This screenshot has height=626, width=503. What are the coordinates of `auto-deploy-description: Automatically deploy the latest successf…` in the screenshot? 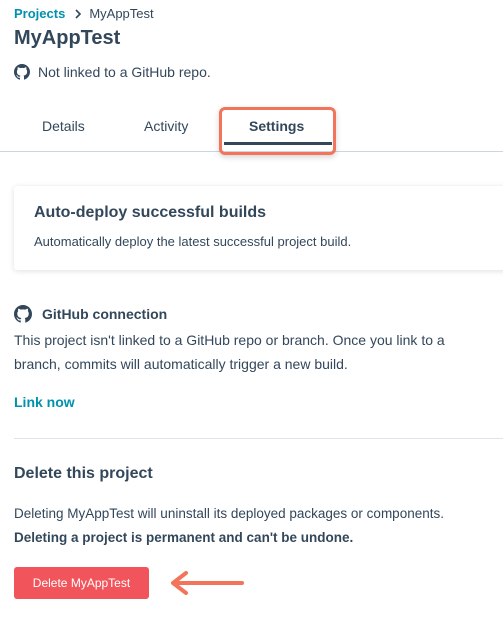 It's located at (193, 241).